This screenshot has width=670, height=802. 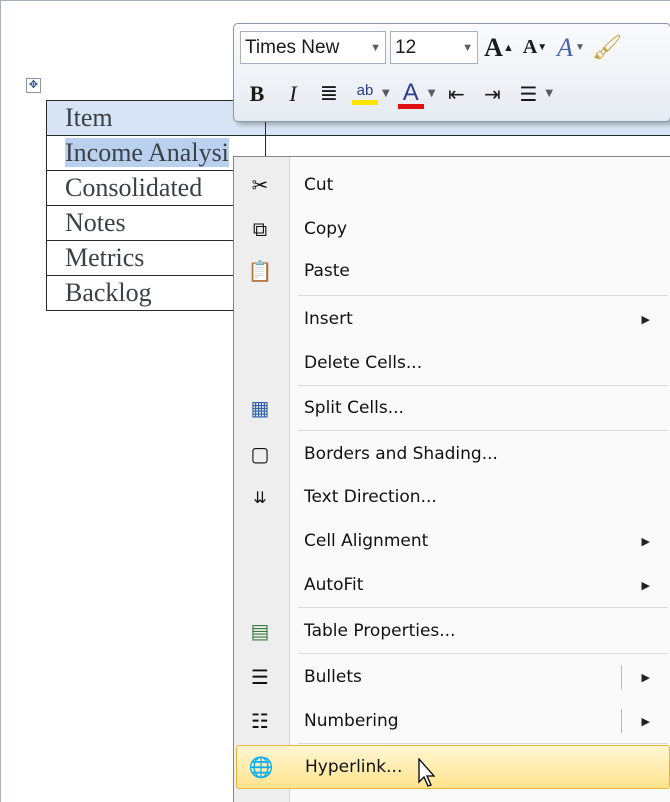 I want to click on styles-button: A ▼, so click(x=571, y=47).